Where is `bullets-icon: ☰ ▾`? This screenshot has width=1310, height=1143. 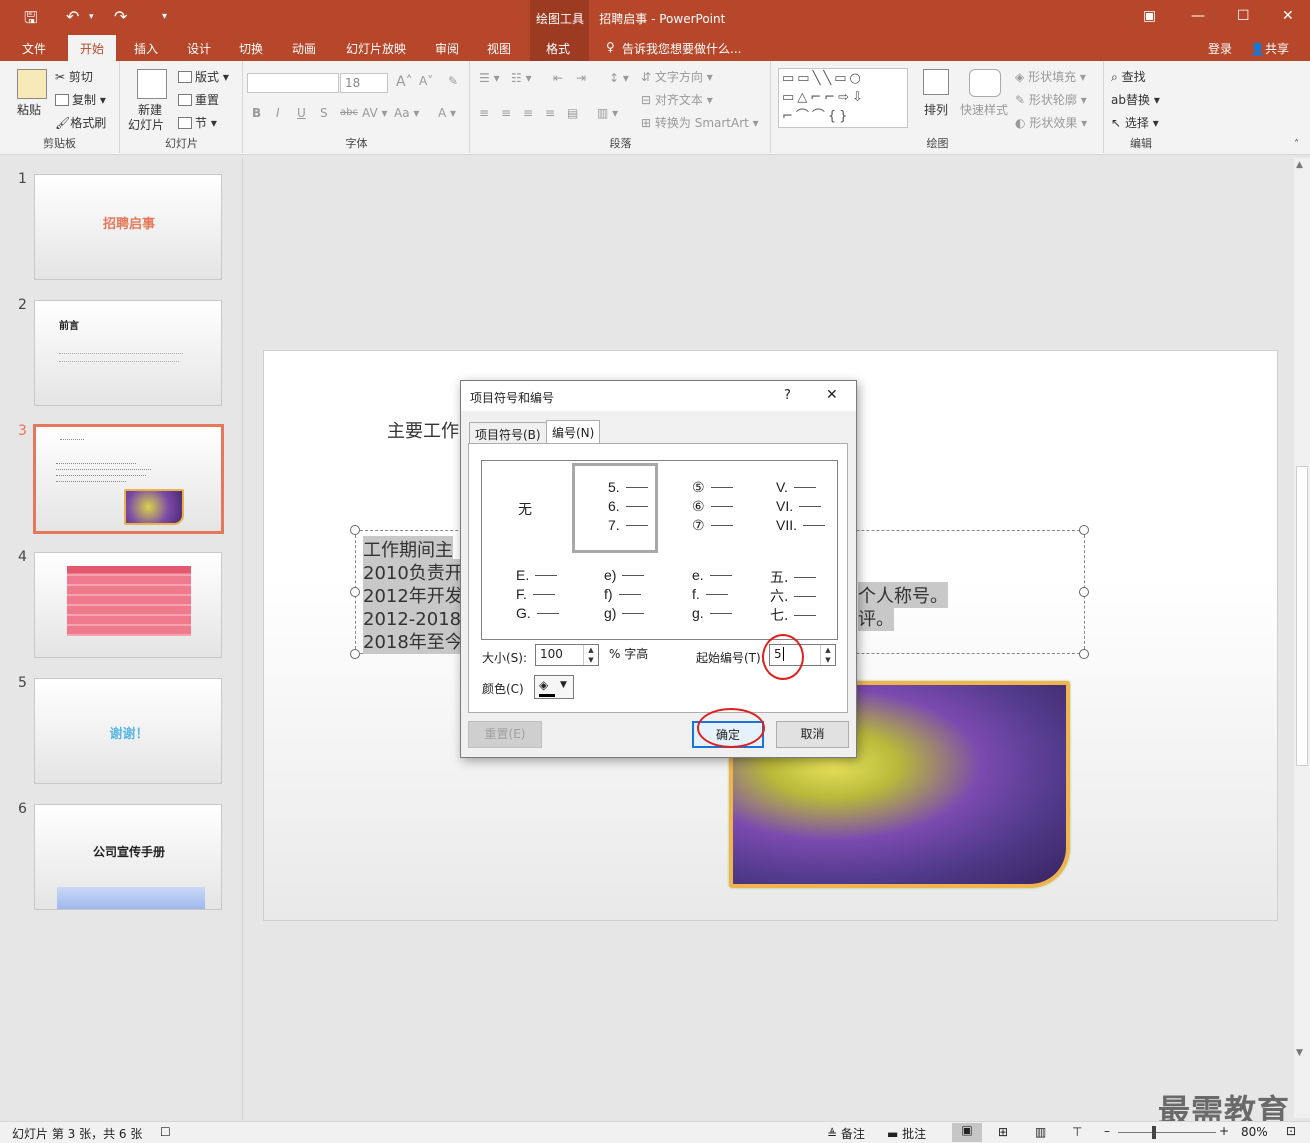
bullets-icon: ☰ ▾ is located at coordinates (489, 78).